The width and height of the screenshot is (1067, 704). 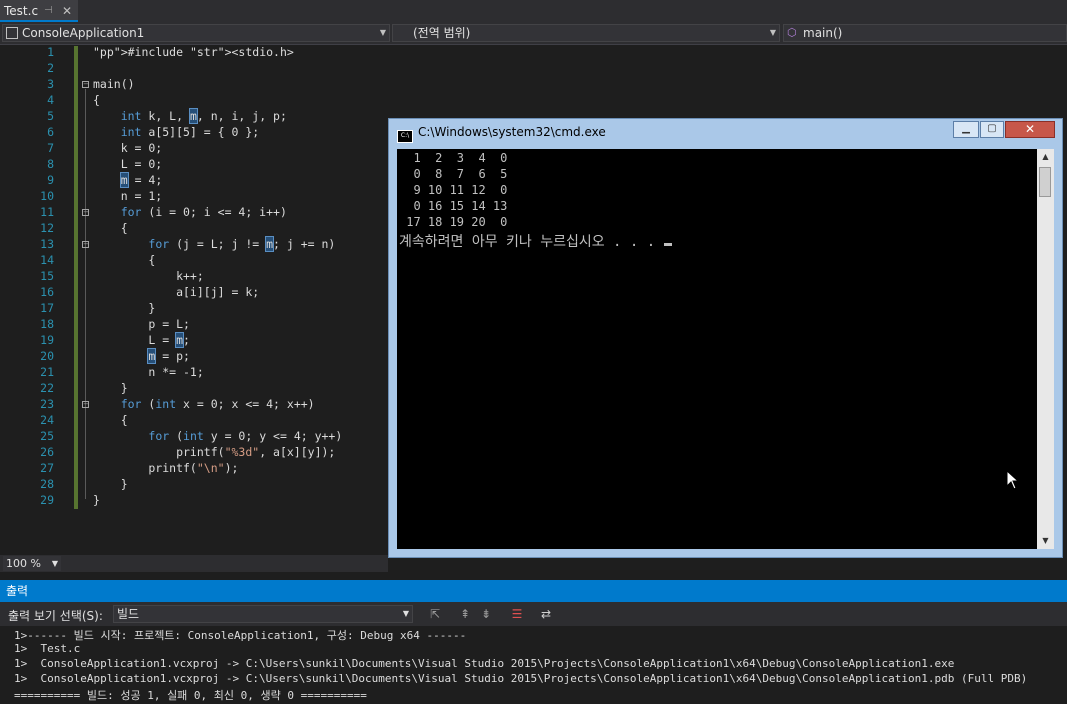 I want to click on console-cursor, so click(x=667, y=244).